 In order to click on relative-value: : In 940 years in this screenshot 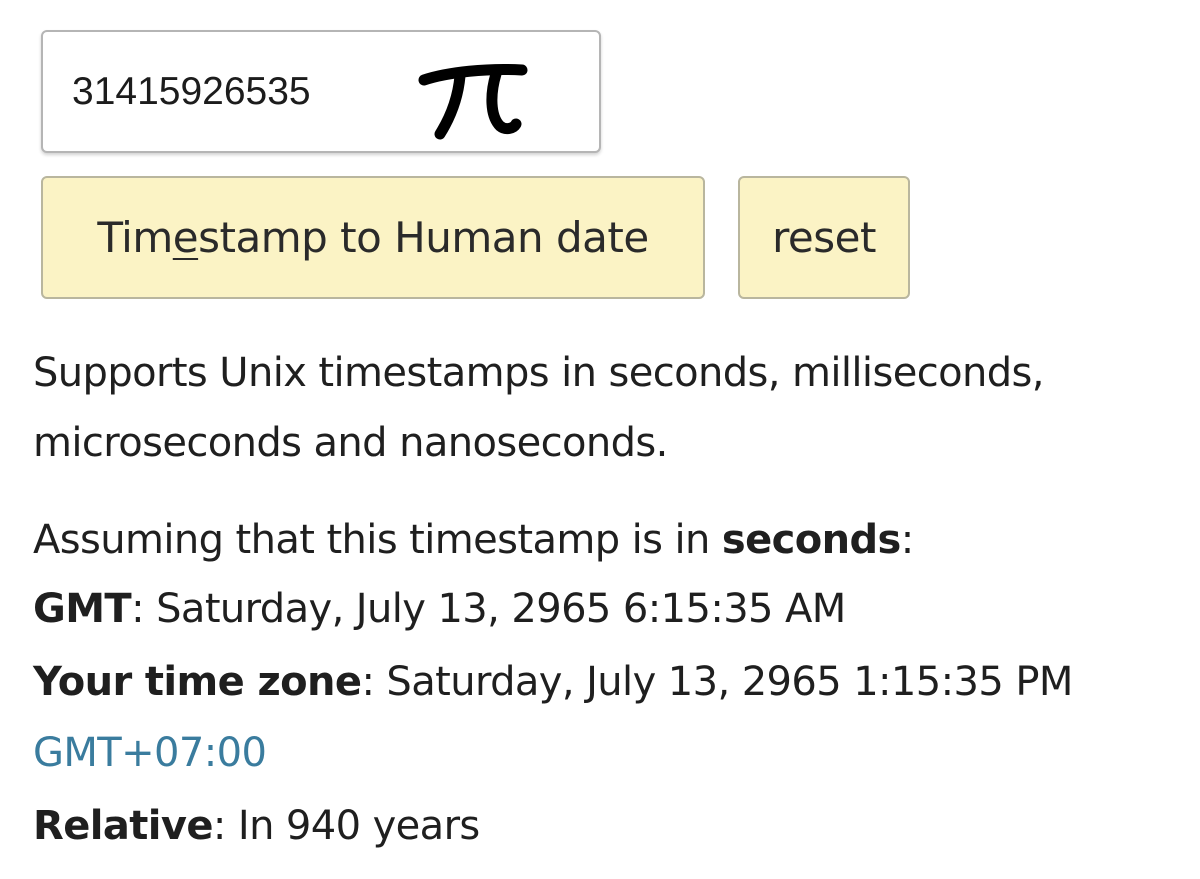, I will do `click(346, 826)`.